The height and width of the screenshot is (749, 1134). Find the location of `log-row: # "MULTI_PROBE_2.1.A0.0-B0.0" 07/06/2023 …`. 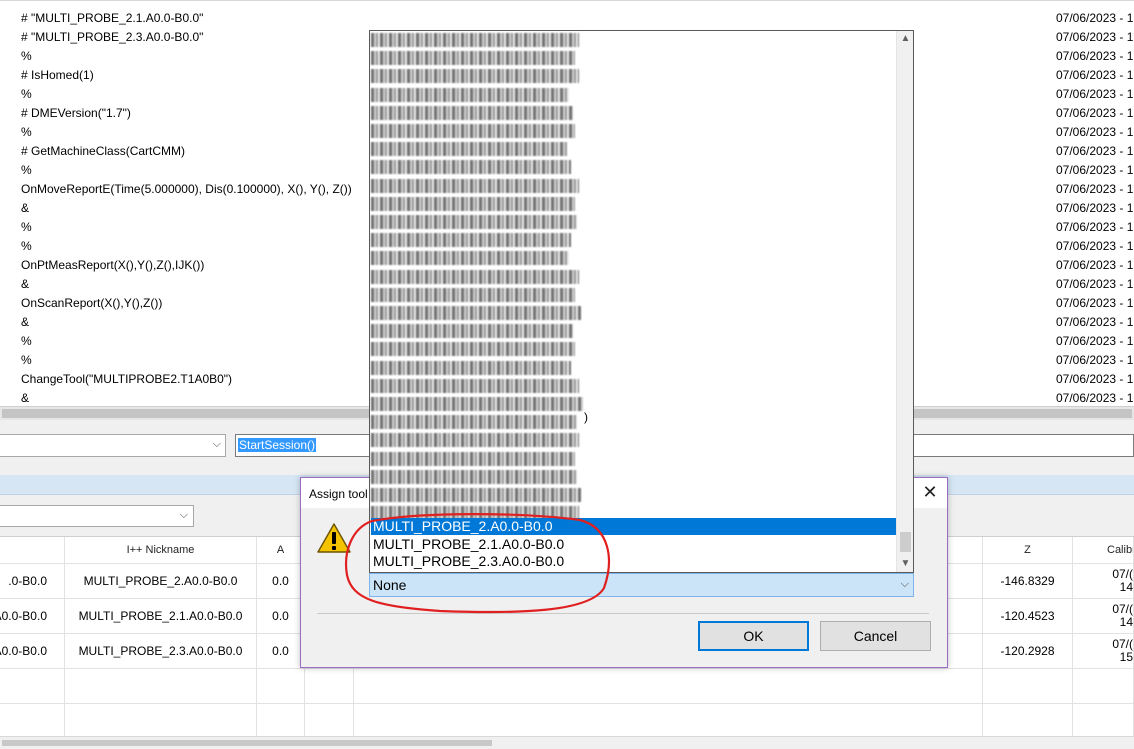

log-row: # "MULTI_PROBE_2.1.A0.0-B0.0" 07/06/2023 … is located at coordinates (567, 17).